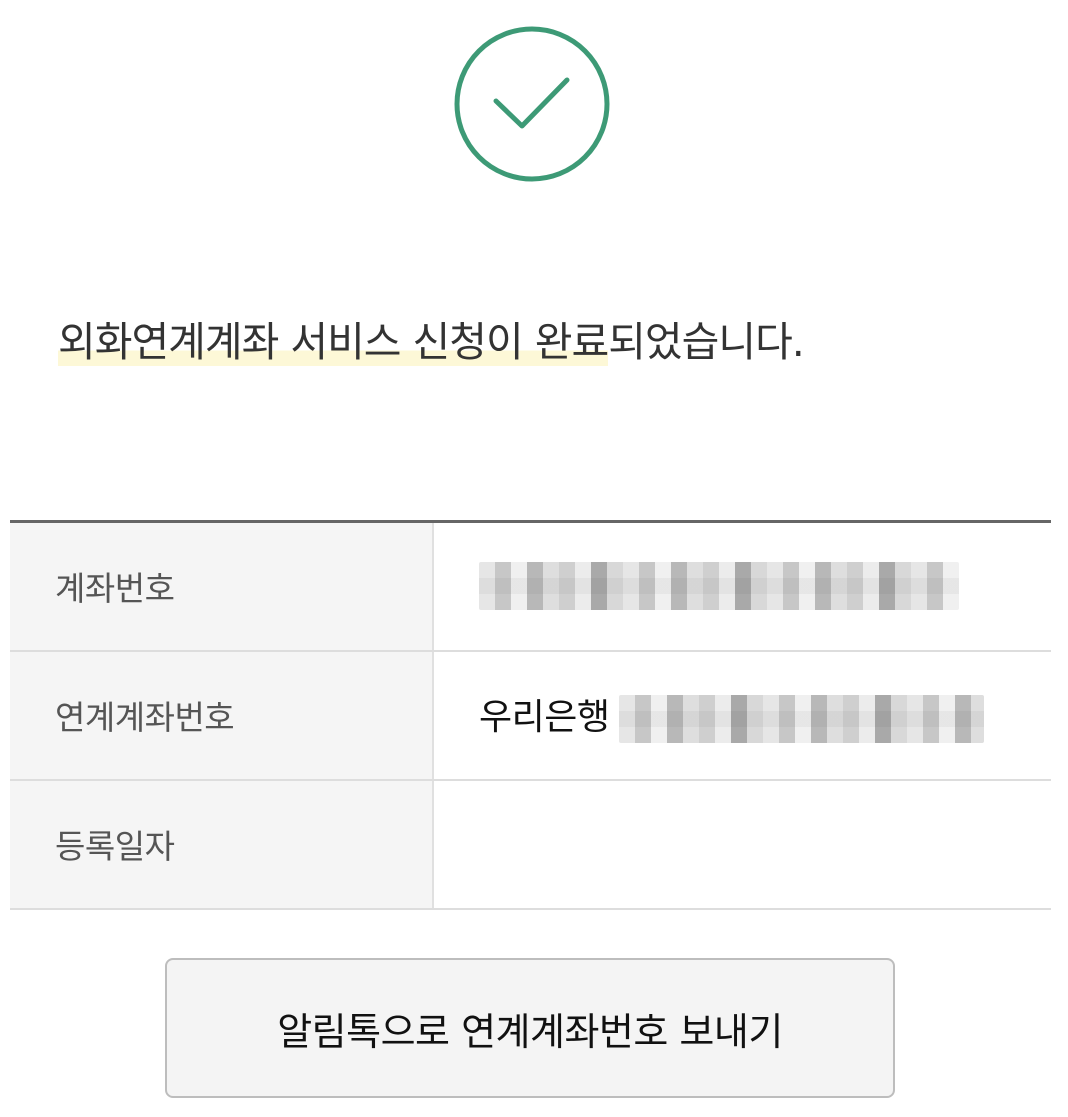  I want to click on completion-message: 외화연계계좌 서비스 신청이 완료되었습니다., so click(431, 342).